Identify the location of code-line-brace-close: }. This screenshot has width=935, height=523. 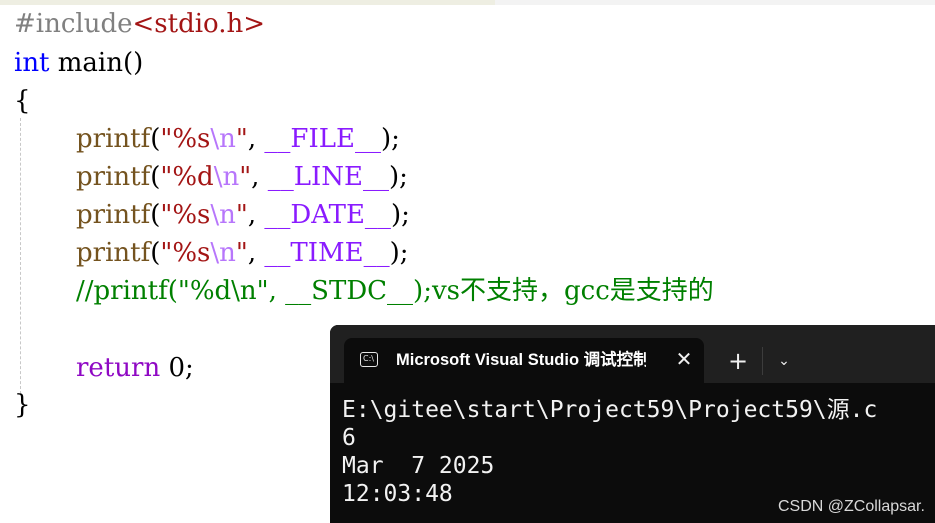
(22, 405).